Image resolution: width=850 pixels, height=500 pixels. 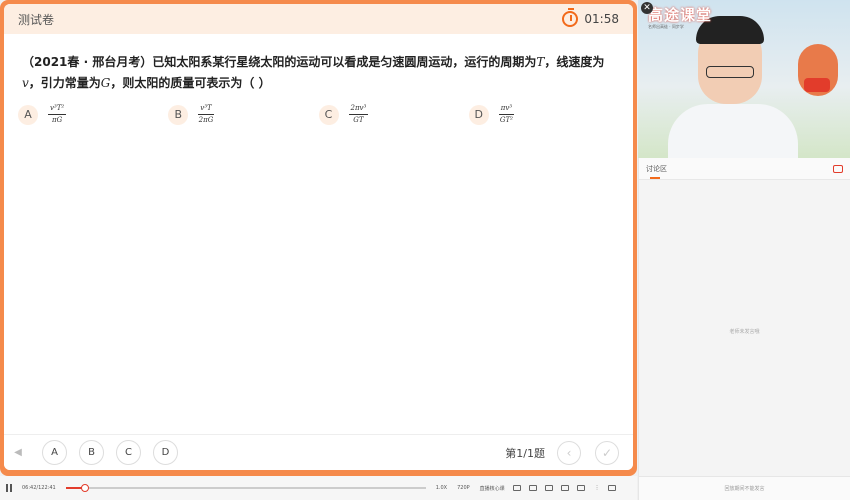 What do you see at coordinates (358, 120) in the screenshot?
I see `formula-den: GT` at bounding box center [358, 120].